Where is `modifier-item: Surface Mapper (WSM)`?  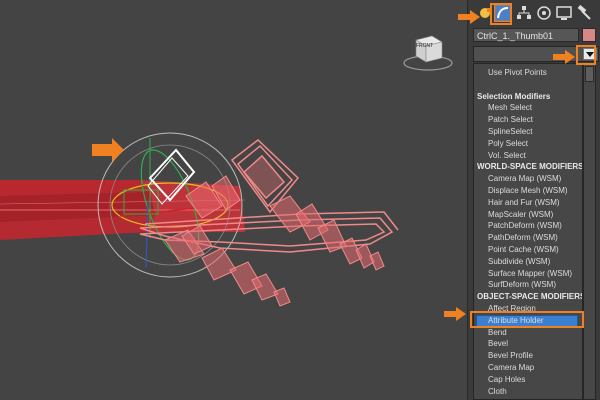
modifier-item: Surface Mapper (WSM) is located at coordinates (530, 274).